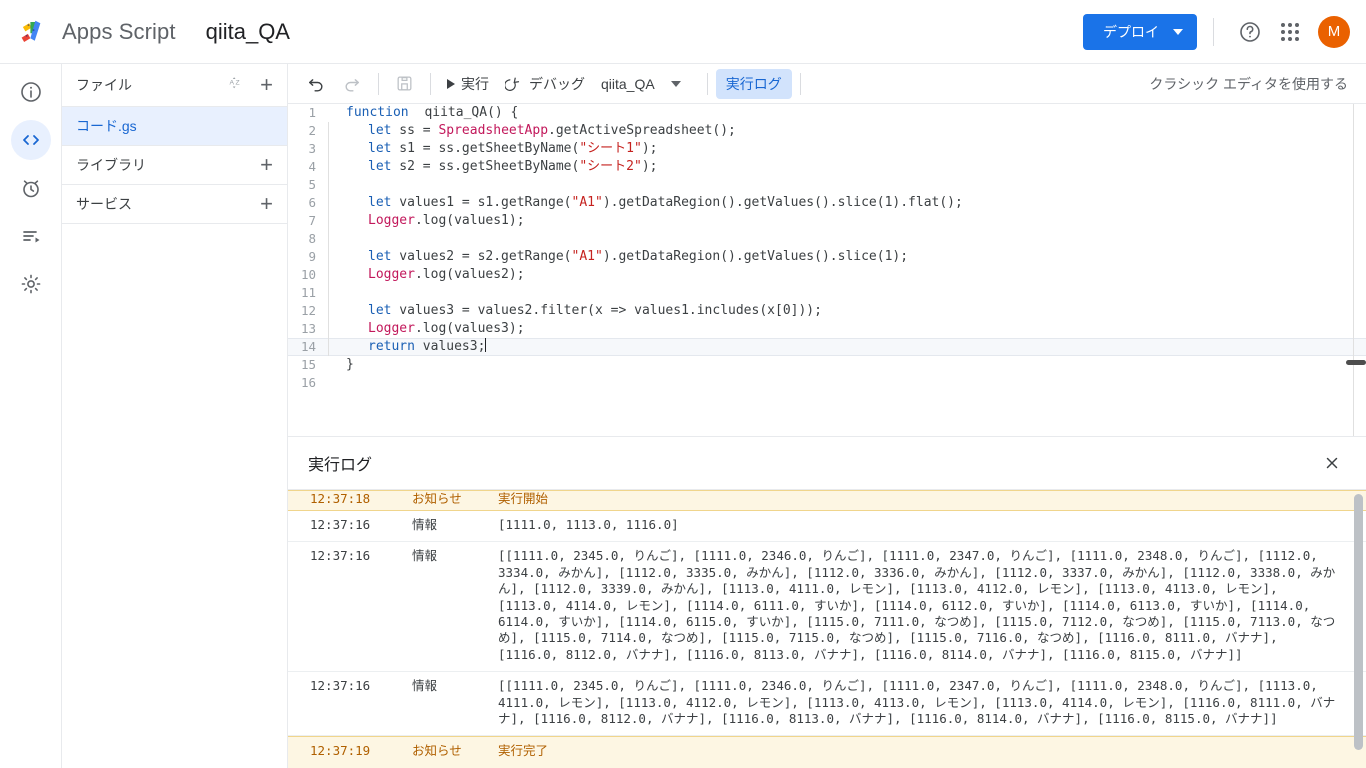  Describe the element at coordinates (232, 82) in the screenshot. I see `svg-text: A` at that location.